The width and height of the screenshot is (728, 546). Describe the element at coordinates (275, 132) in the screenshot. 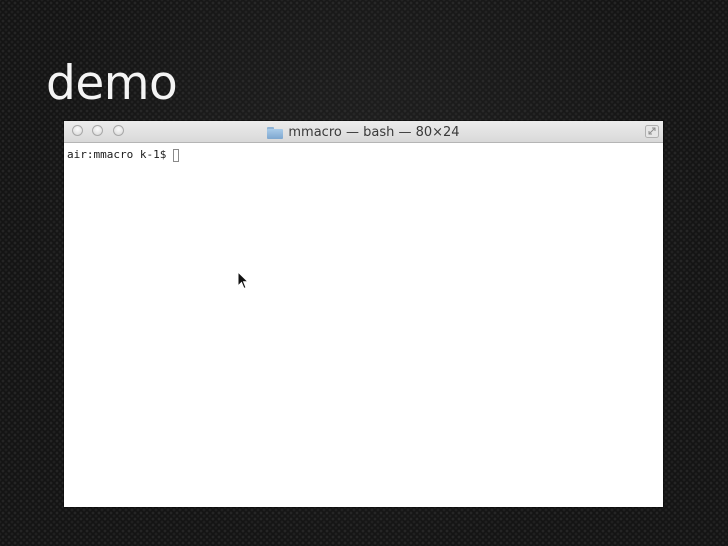

I see `folder-icon` at that location.